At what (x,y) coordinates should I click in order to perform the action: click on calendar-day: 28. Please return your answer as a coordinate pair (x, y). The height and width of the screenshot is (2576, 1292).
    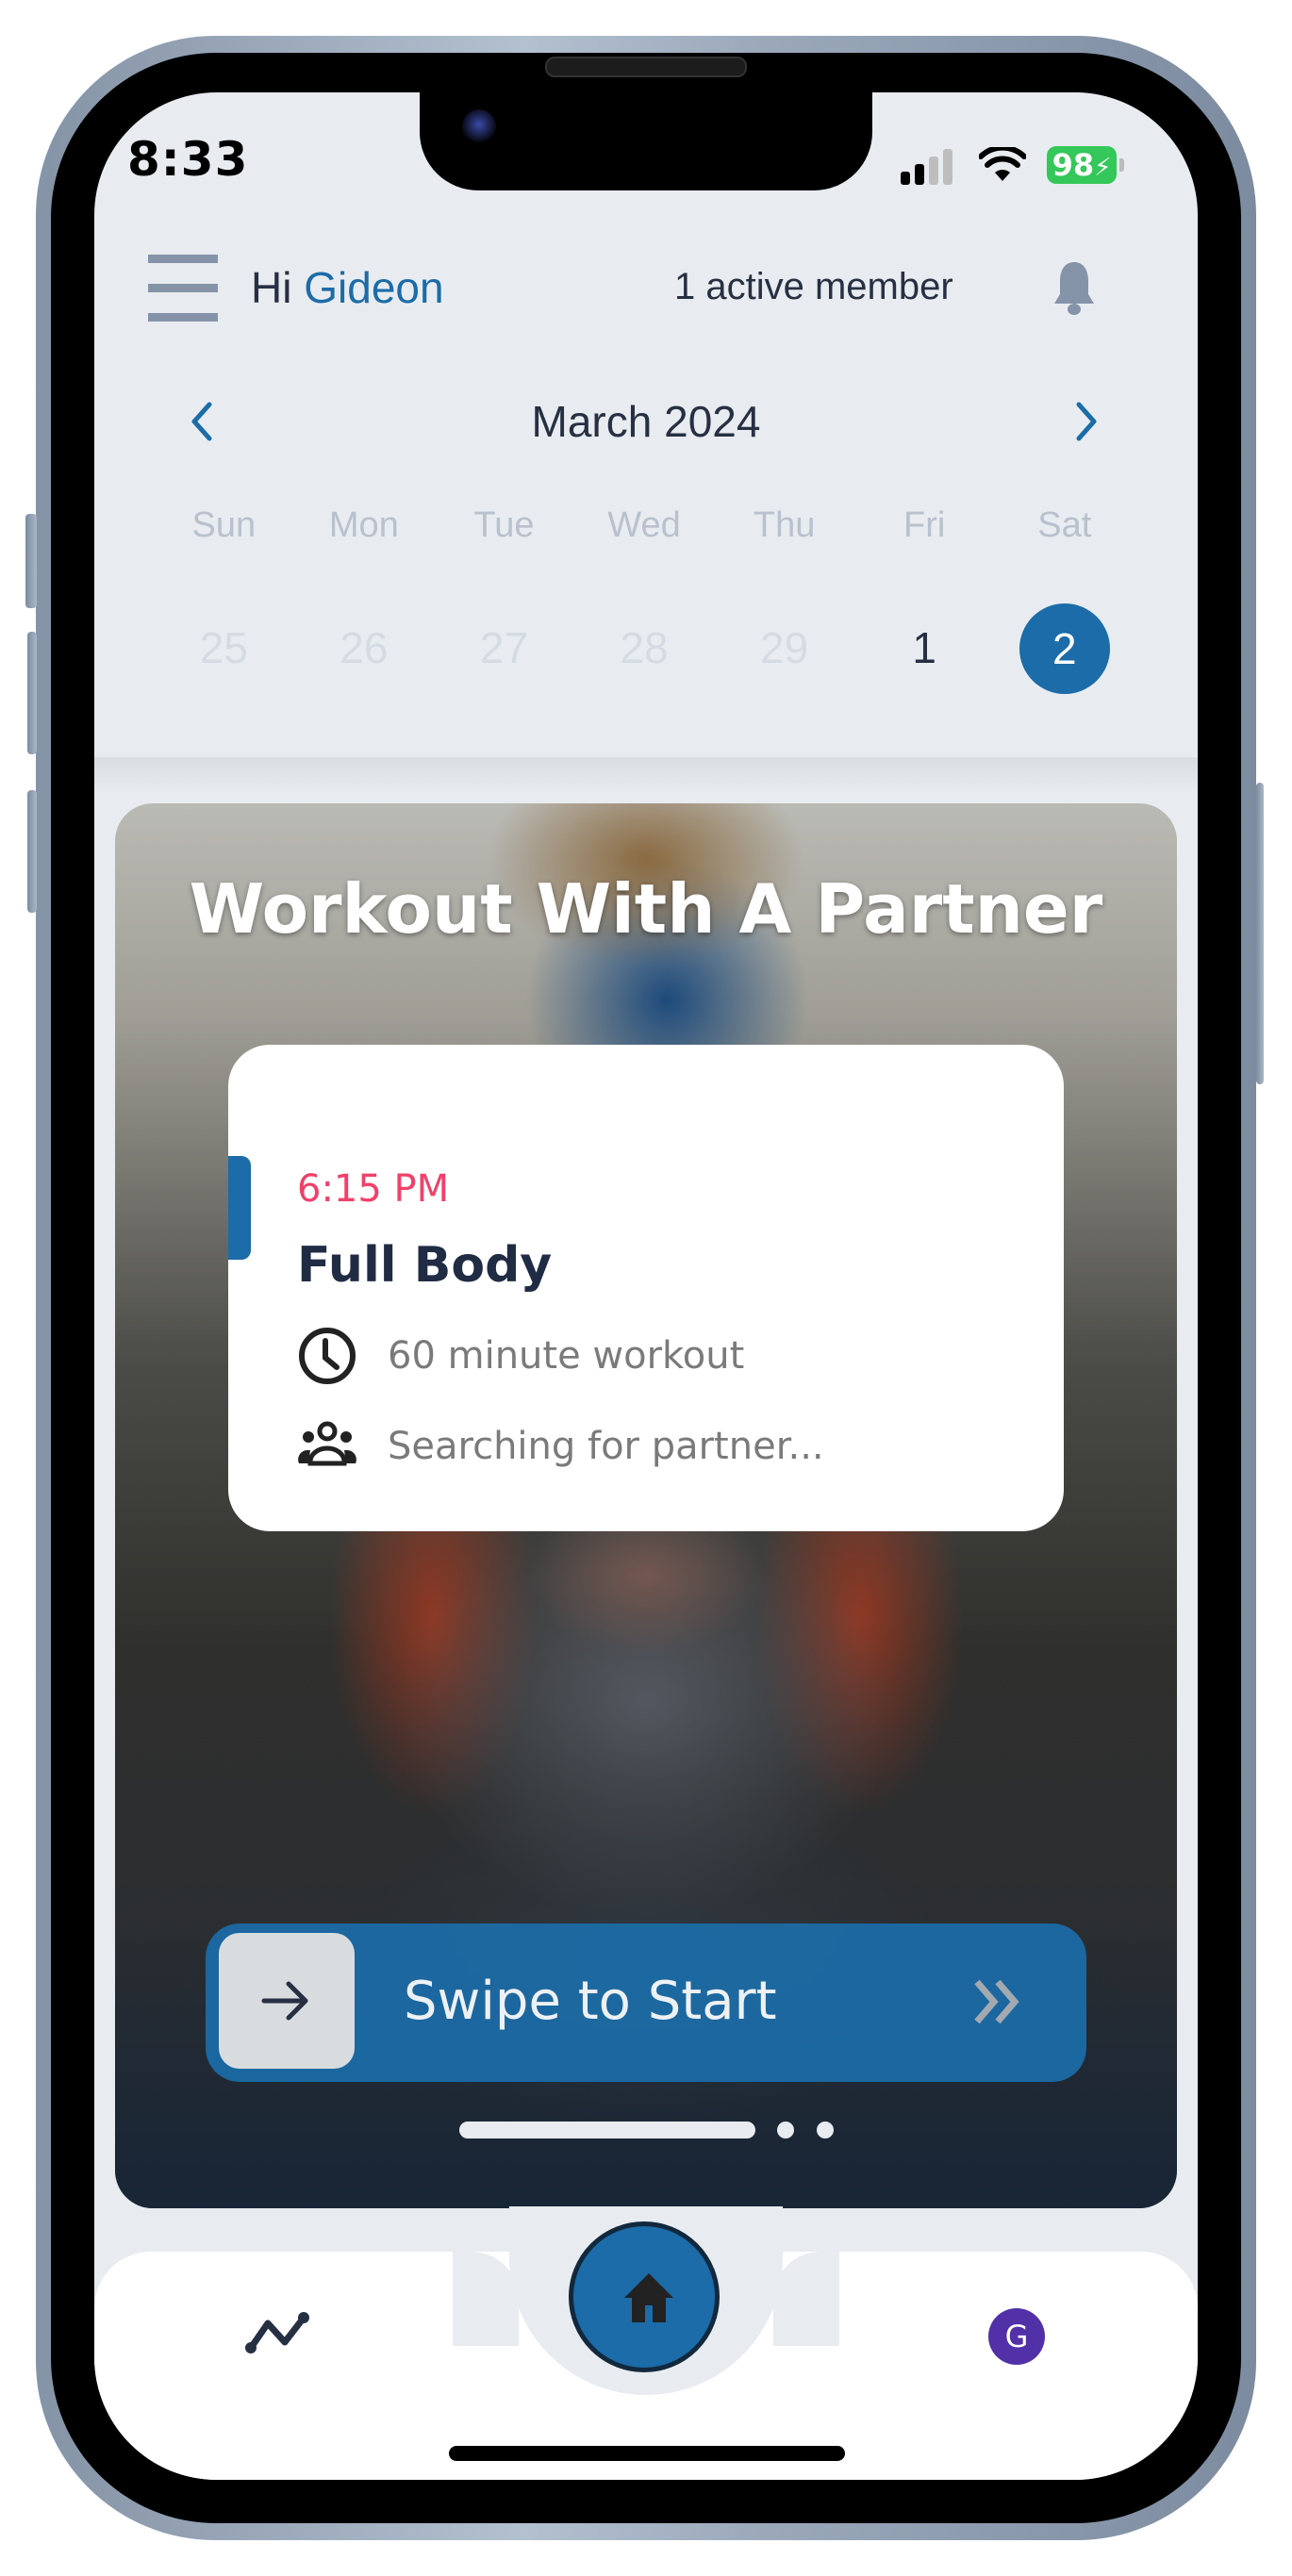
    Looking at the image, I should click on (644, 647).